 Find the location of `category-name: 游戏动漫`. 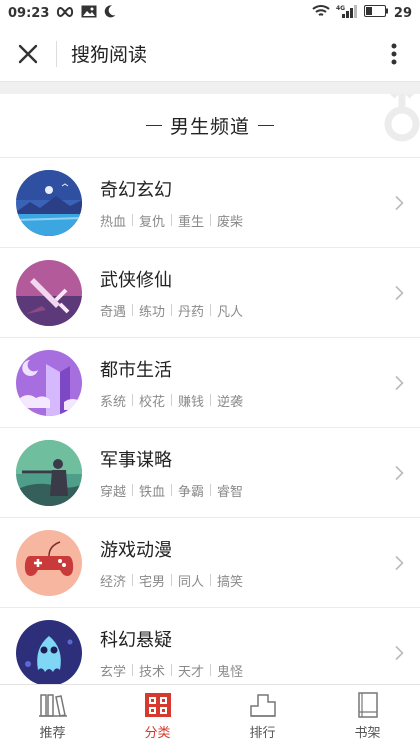

category-name: 游戏动漫 is located at coordinates (136, 550).